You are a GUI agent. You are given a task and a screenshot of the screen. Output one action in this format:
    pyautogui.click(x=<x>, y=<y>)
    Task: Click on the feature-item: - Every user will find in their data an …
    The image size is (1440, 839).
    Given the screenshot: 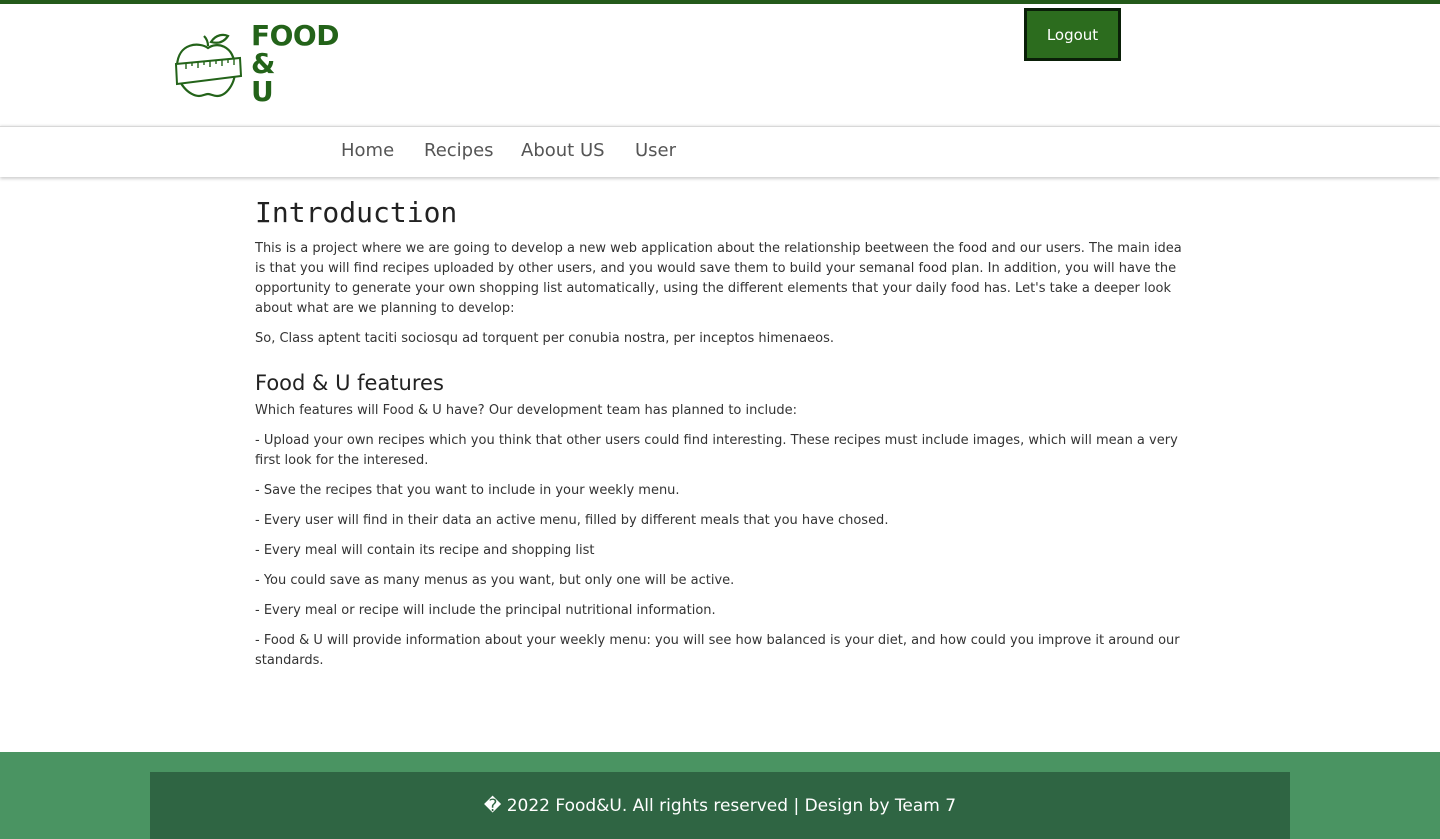 What is the action you would take?
    pyautogui.click(x=572, y=520)
    